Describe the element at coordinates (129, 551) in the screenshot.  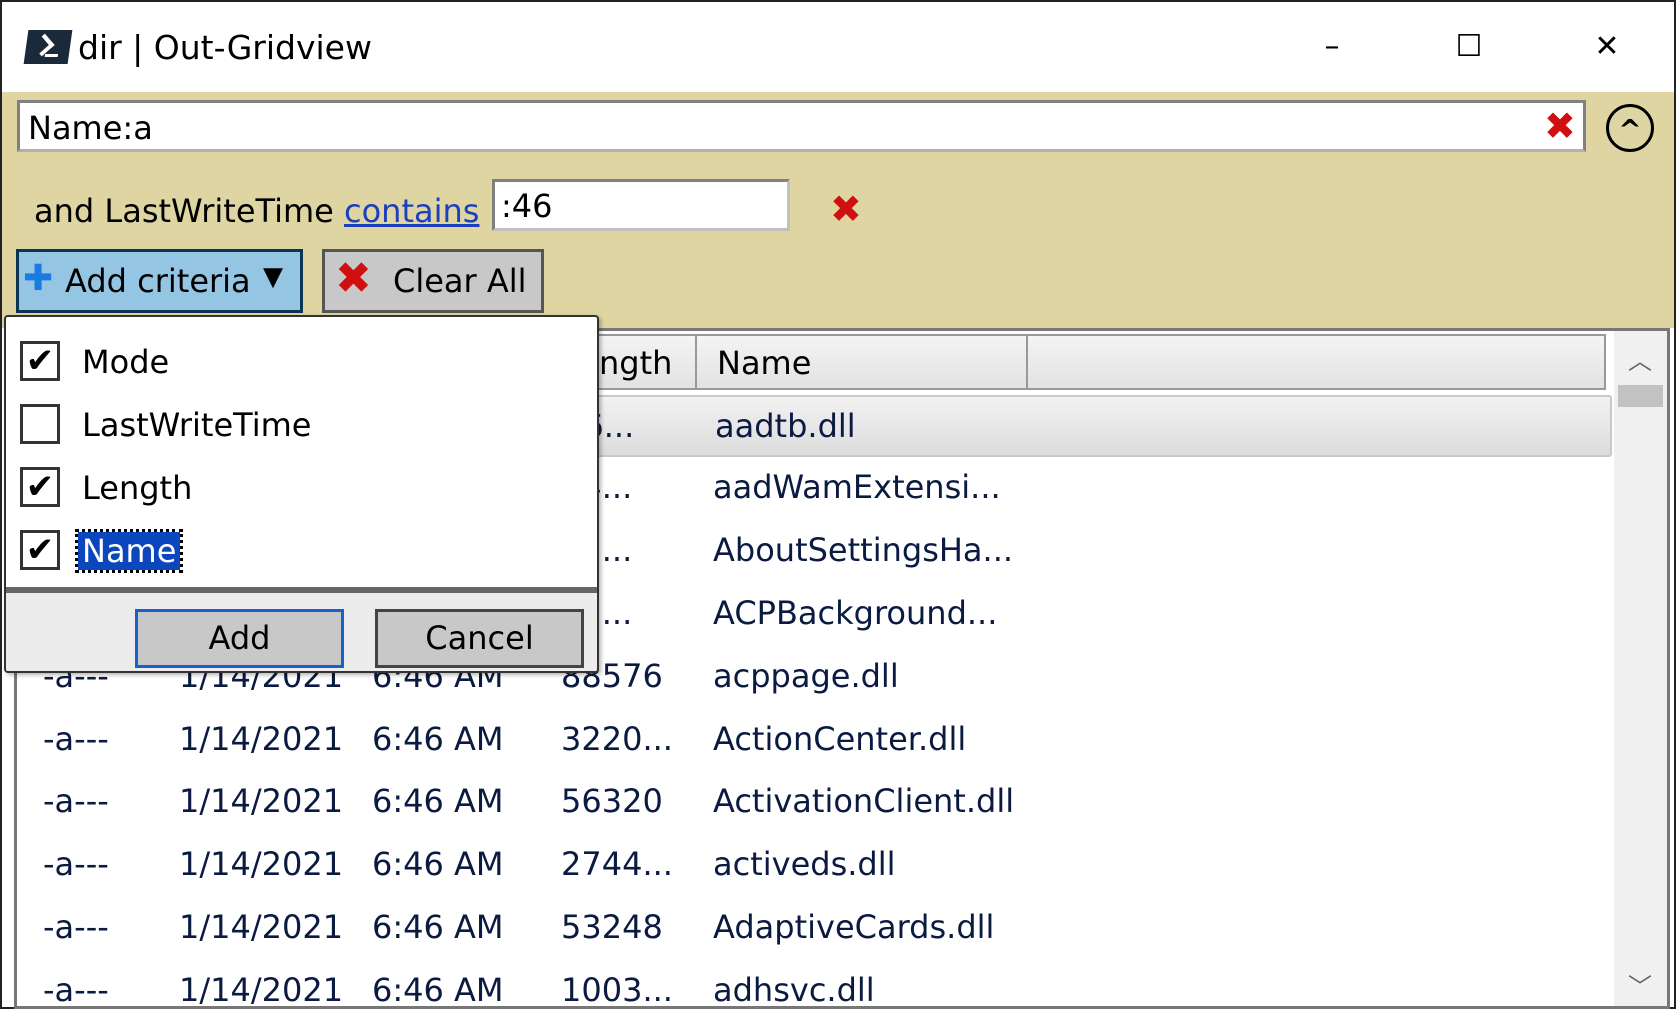
I see `checkbox-label: Name` at that location.